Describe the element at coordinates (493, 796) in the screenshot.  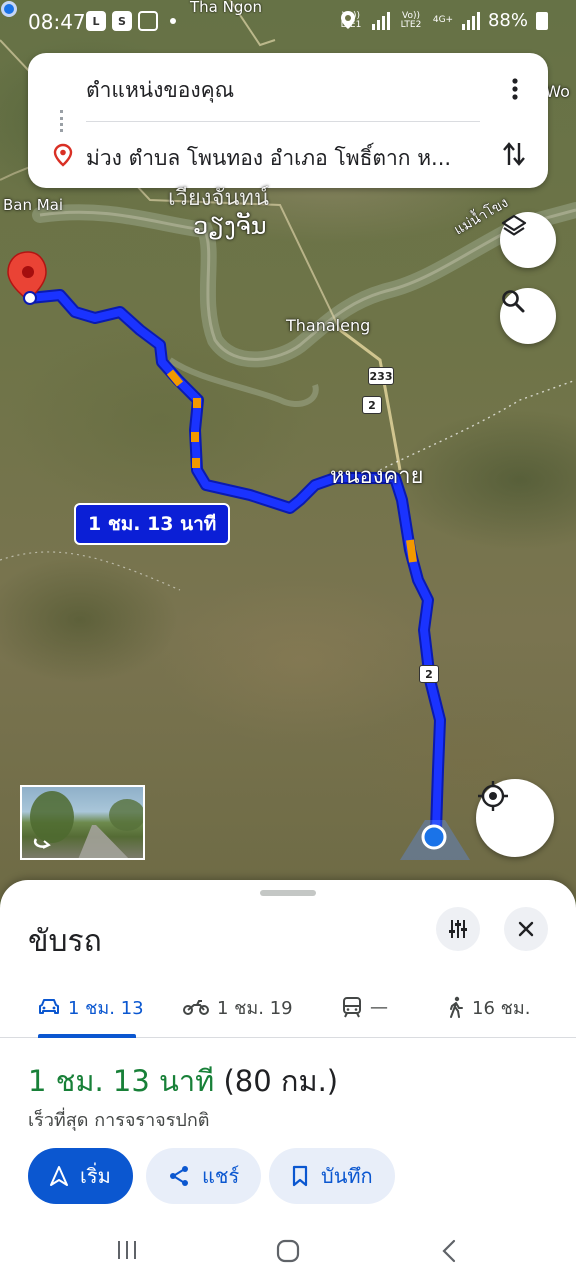
I see `crosshair-icon` at that location.